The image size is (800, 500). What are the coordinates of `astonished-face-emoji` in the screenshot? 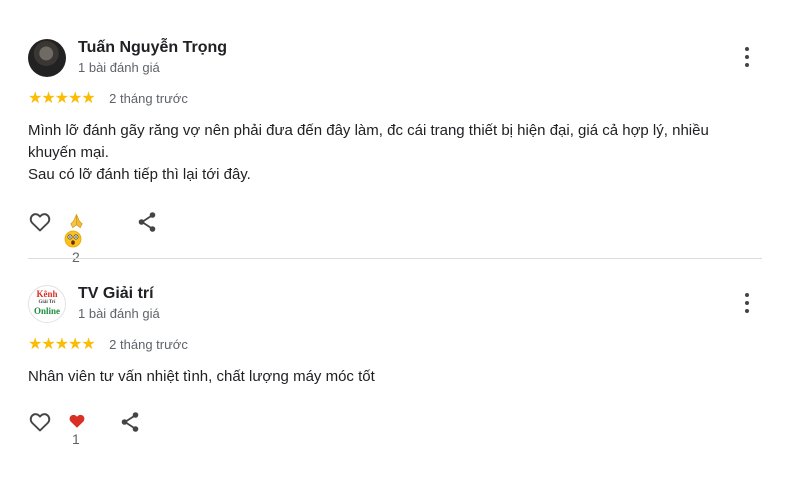 It's located at (73, 239).